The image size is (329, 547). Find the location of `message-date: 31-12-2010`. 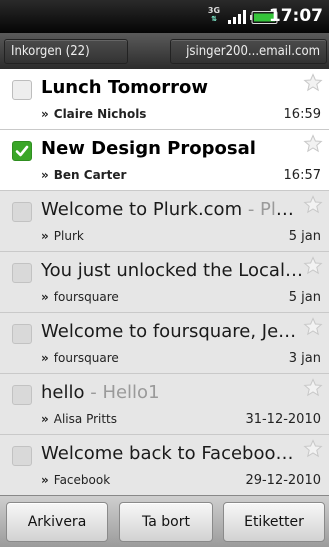

message-date: 31-12-2010 is located at coordinates (283, 419).